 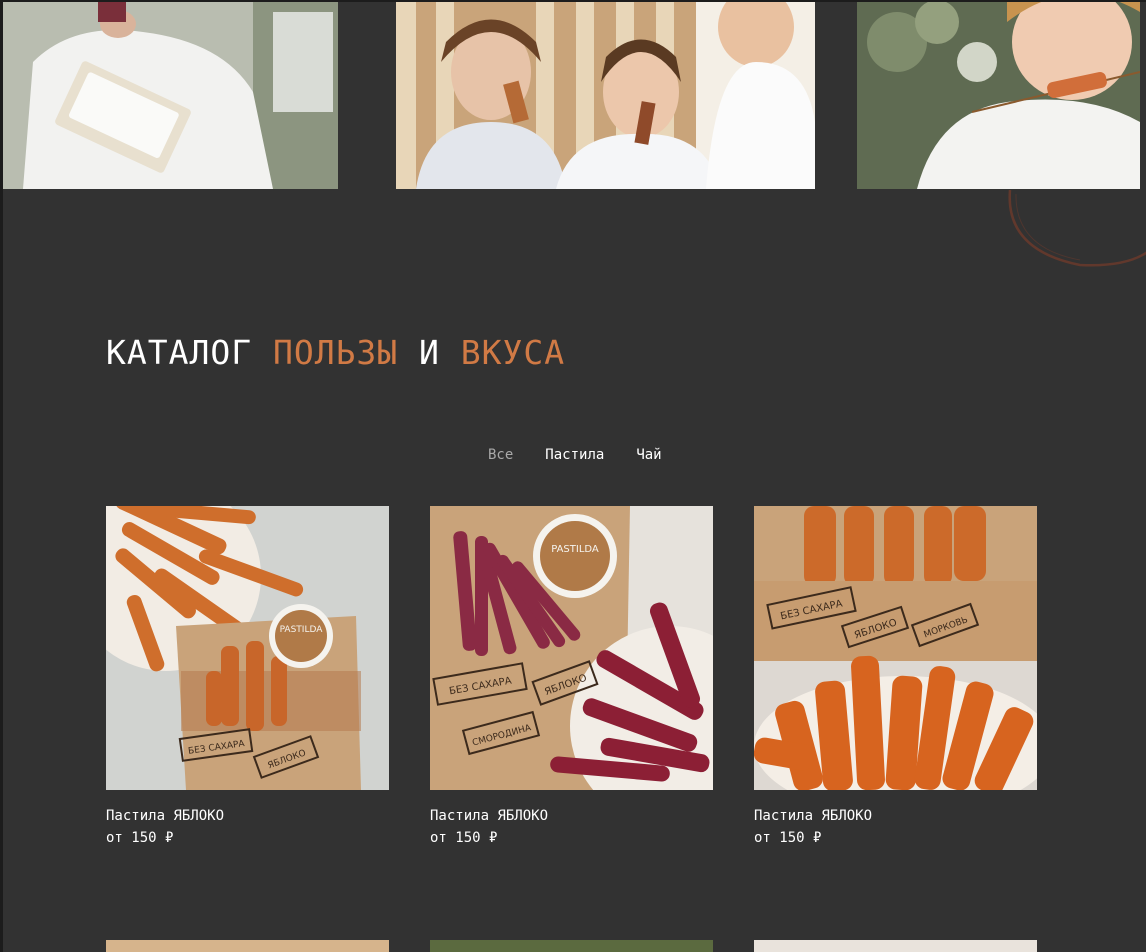 What do you see at coordinates (179, 352) in the screenshot?
I see `heading-word-1: КАТАЛОГ` at bounding box center [179, 352].